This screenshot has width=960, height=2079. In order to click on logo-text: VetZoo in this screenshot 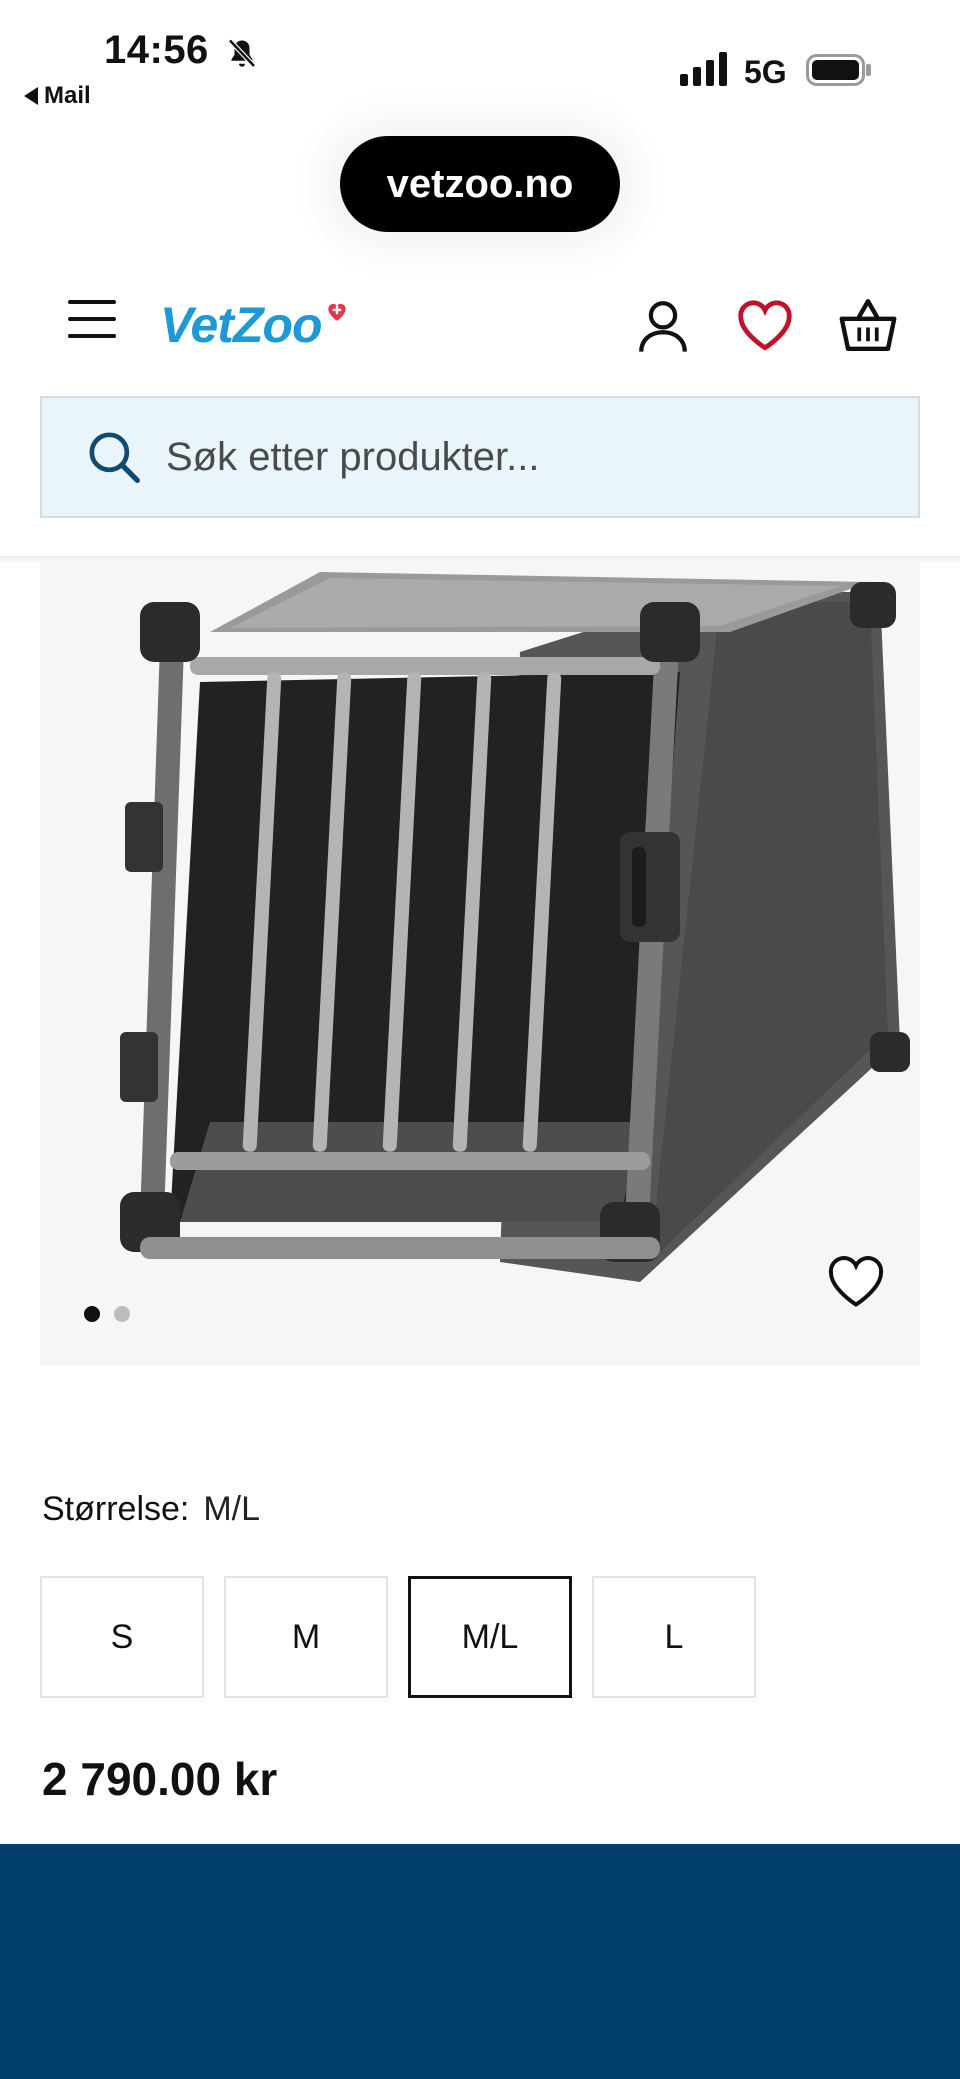, I will do `click(241, 325)`.